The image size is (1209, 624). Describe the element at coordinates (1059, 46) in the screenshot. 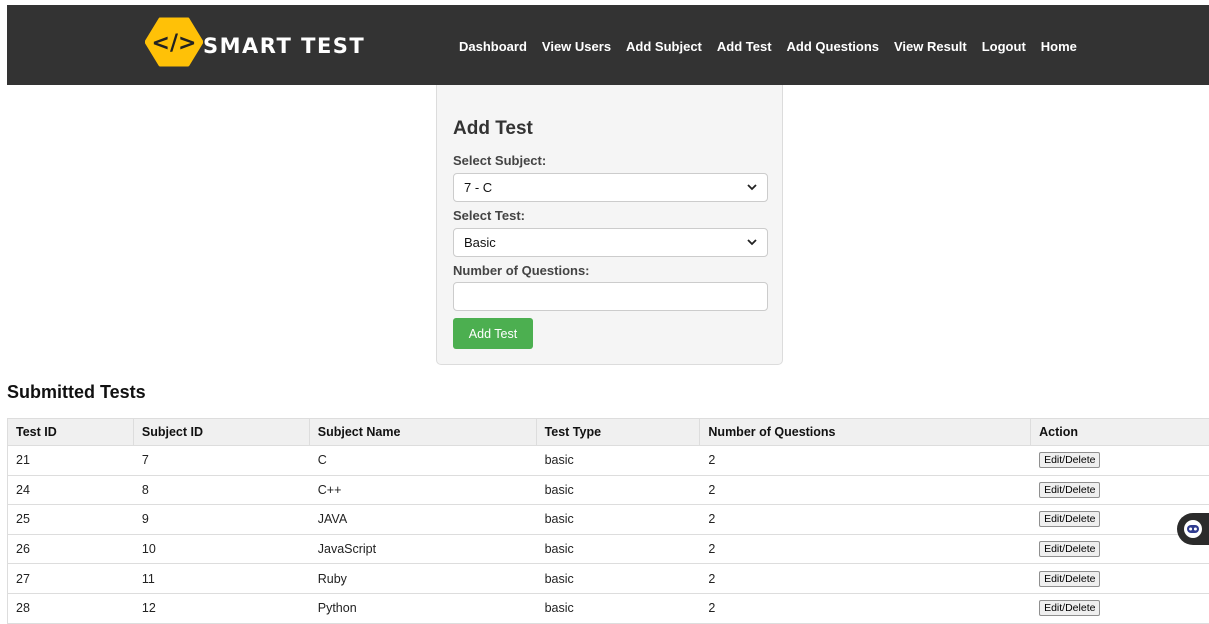

I see `nav-home: Home` at that location.